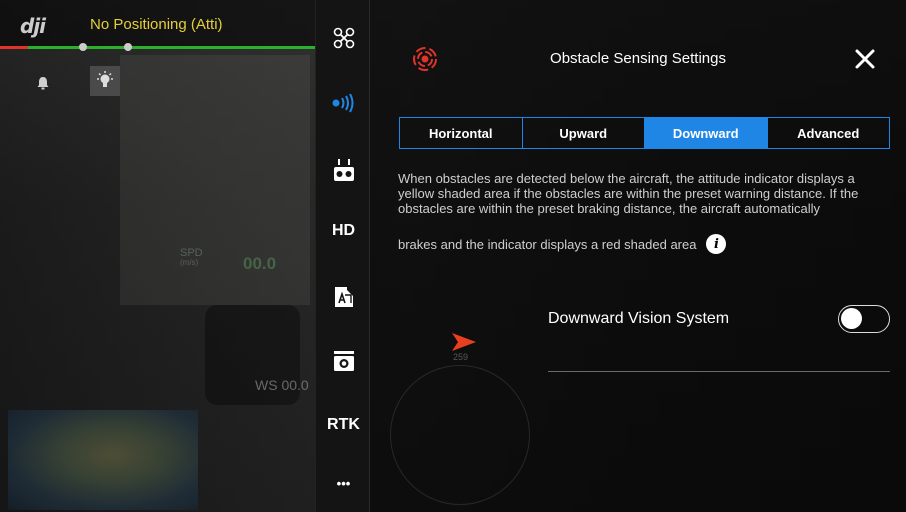 The width and height of the screenshot is (906, 512). I want to click on camera-icon, so click(343, 361).